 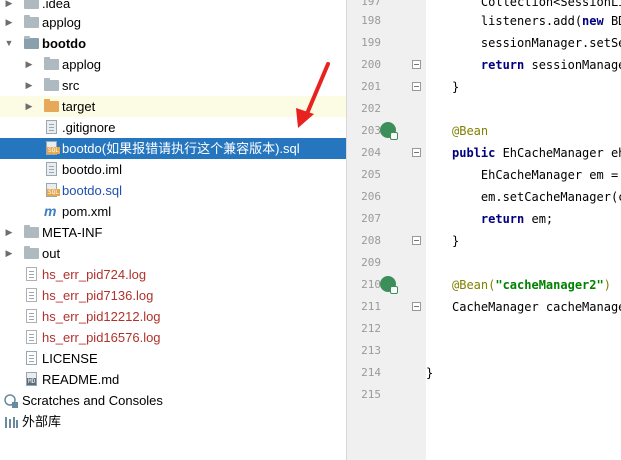 What do you see at coordinates (371, 42) in the screenshot?
I see `line-number: 199` at bounding box center [371, 42].